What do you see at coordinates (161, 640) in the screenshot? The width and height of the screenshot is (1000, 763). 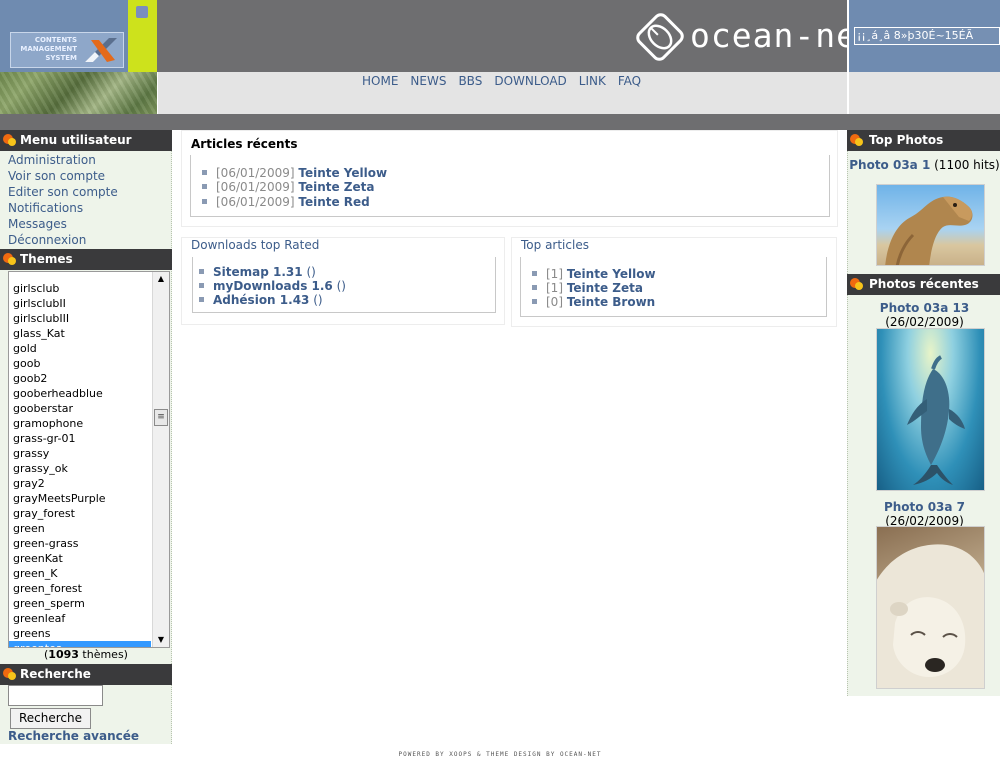 I see `scroll-down-icon: ▼` at bounding box center [161, 640].